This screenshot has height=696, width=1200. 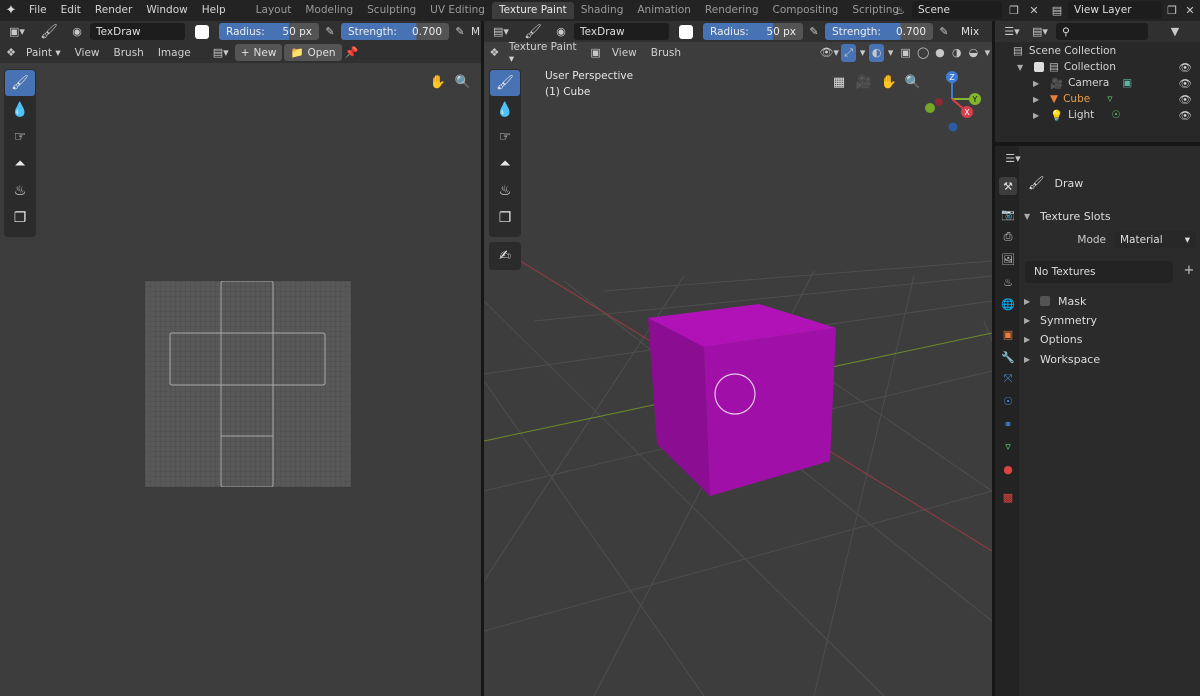 What do you see at coordinates (1008, 214) in the screenshot?
I see `render-tab-icon: 📷` at bounding box center [1008, 214].